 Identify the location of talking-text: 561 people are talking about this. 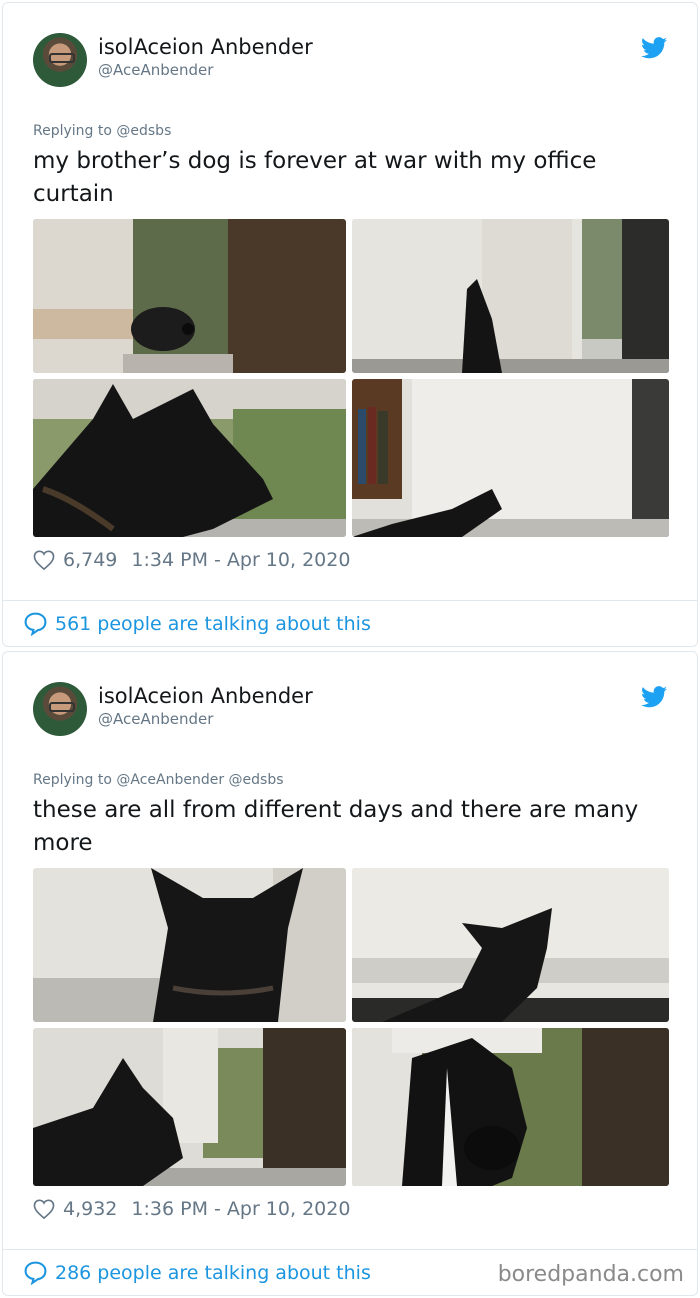
(213, 624).